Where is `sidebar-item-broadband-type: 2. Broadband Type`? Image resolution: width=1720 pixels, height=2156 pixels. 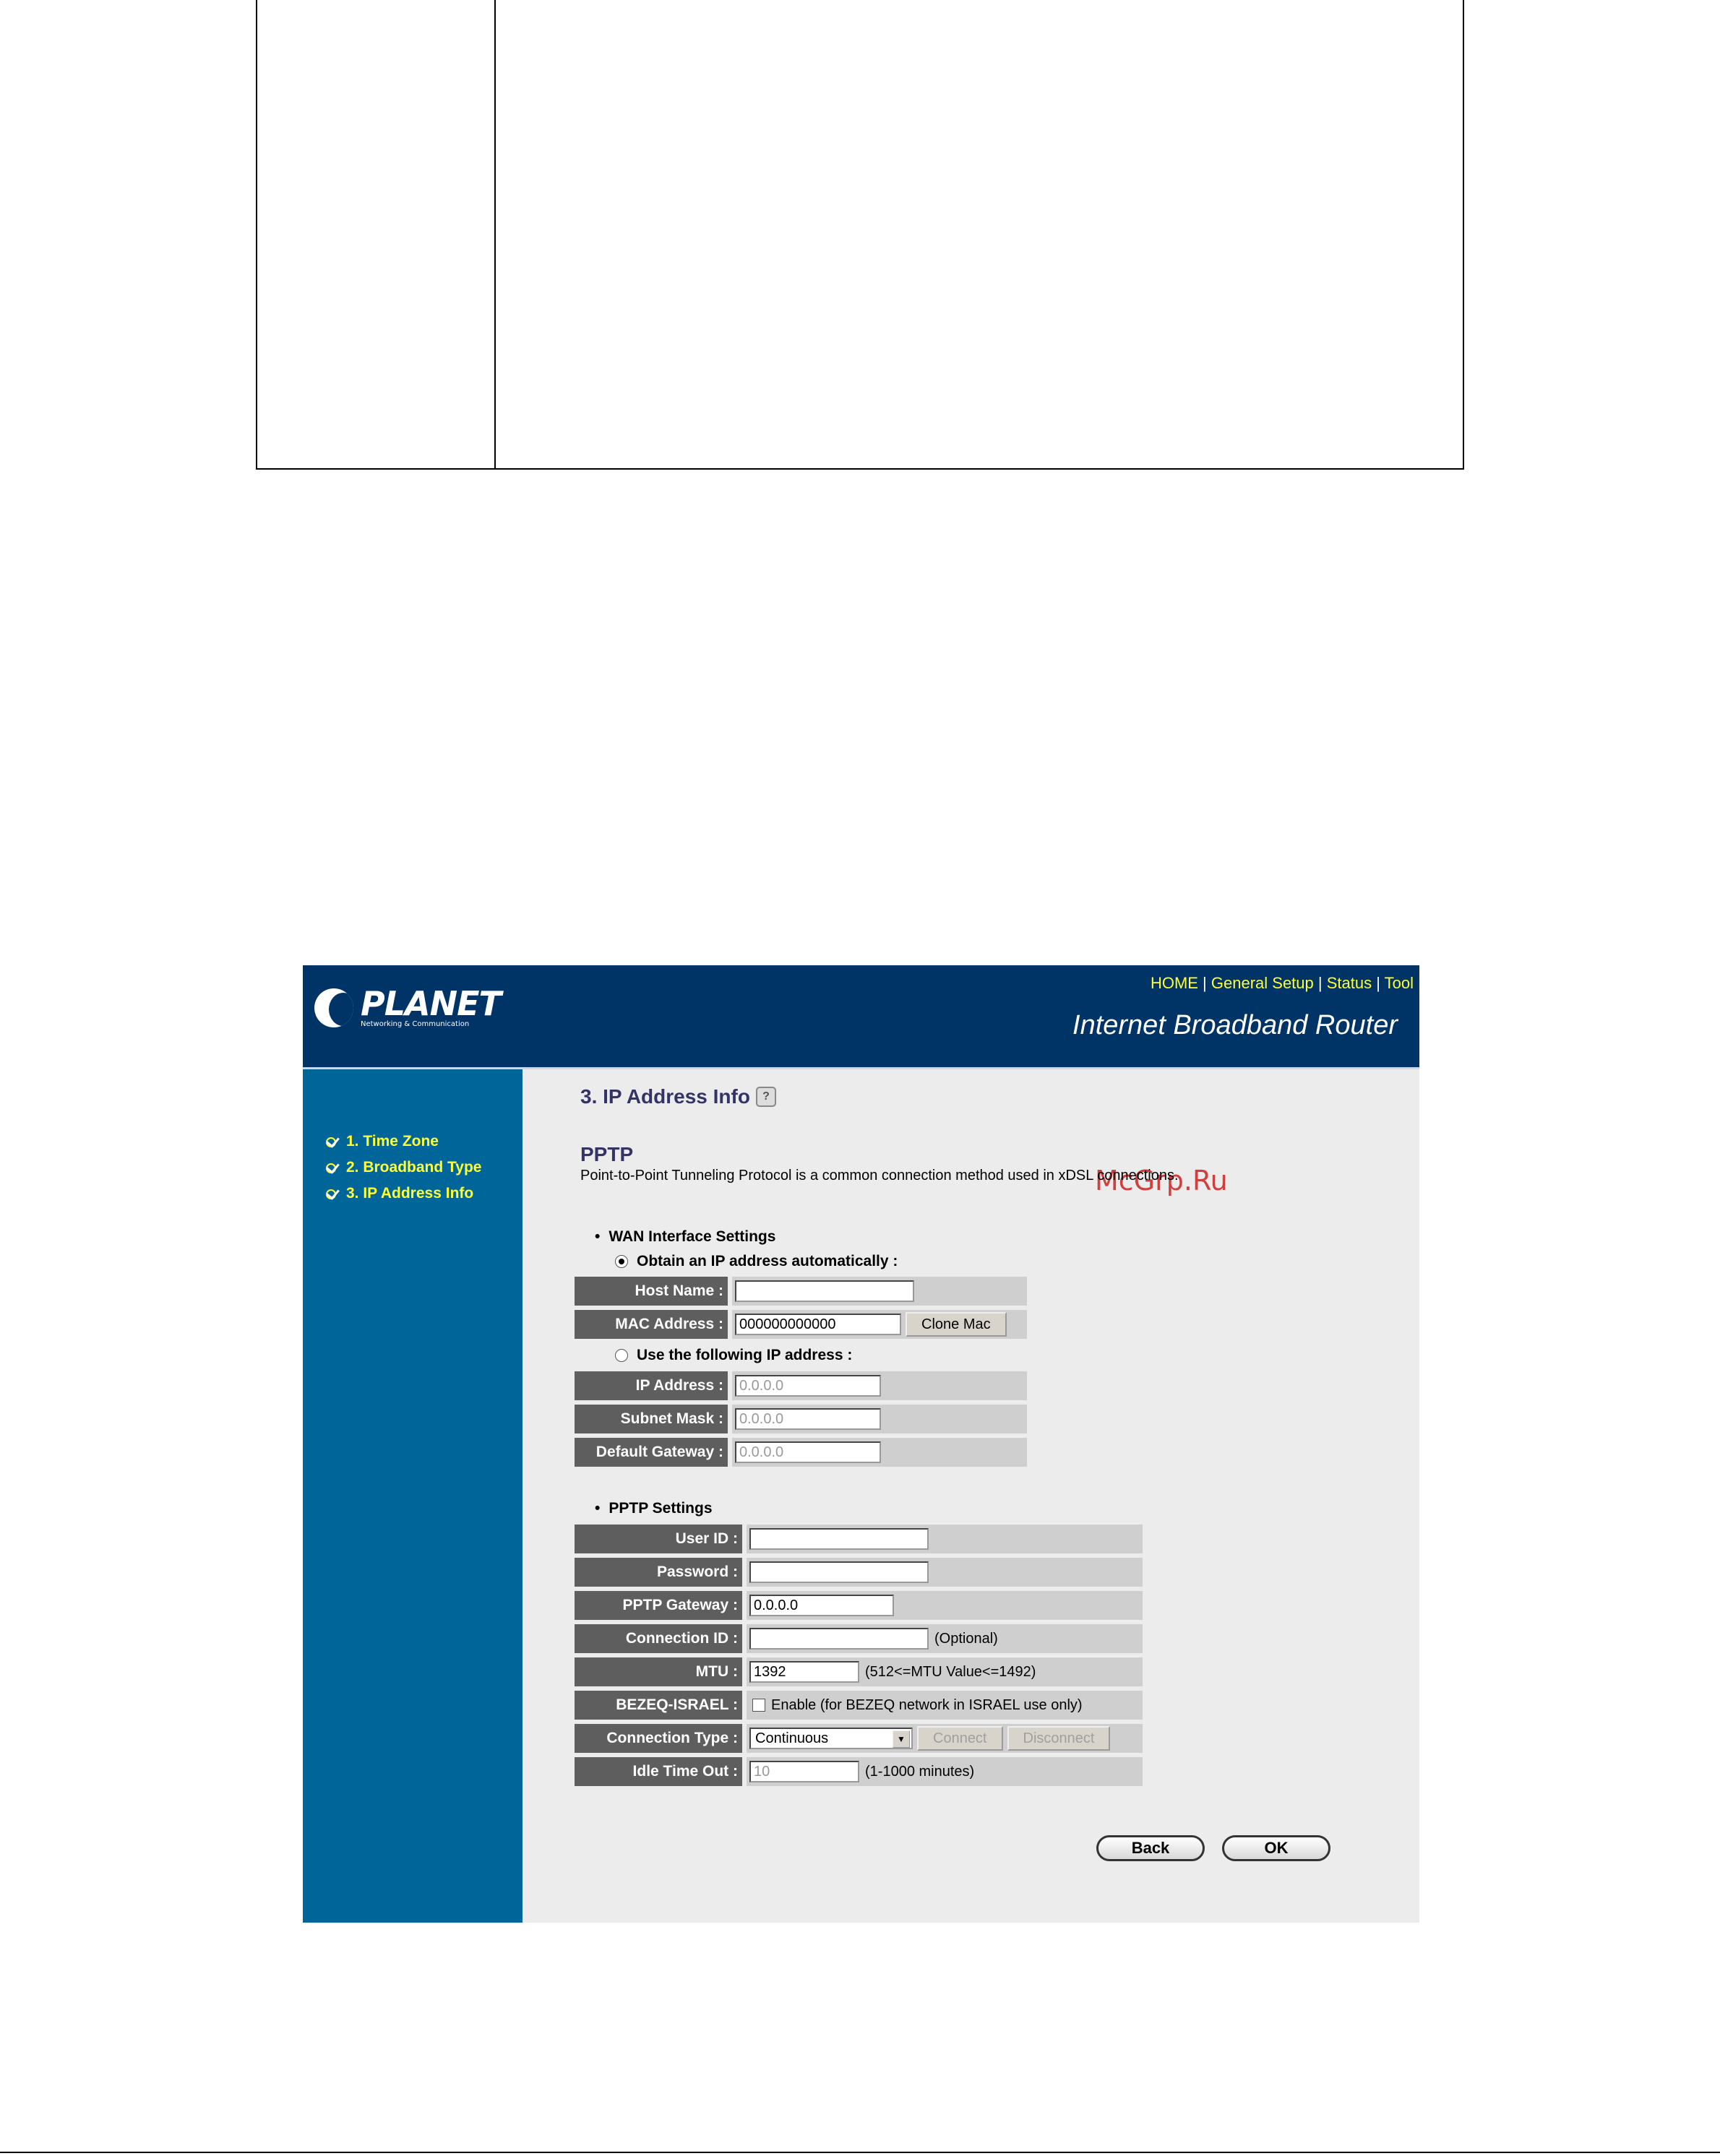 sidebar-item-broadband-type: 2. Broadband Type is located at coordinates (402, 1168).